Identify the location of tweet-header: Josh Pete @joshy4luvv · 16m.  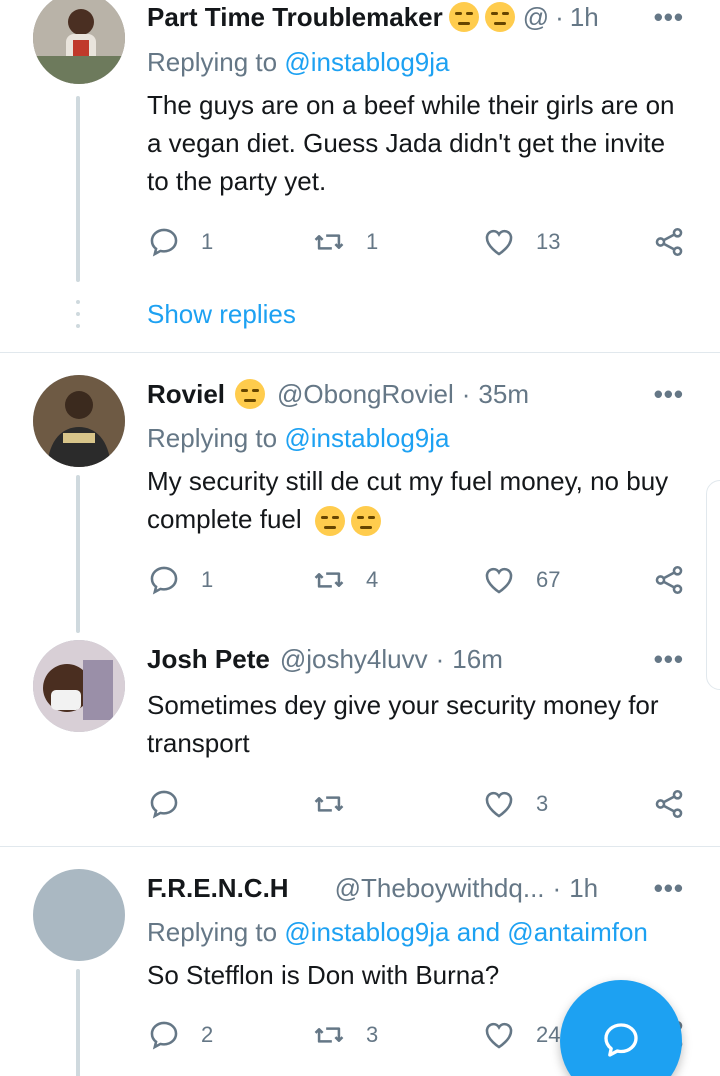
(423, 659).